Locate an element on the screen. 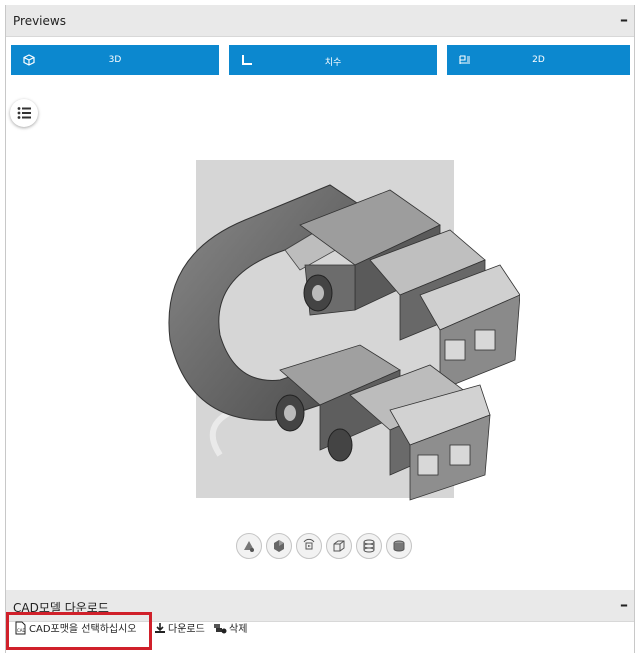  view-solid-icon is located at coordinates (399, 546).